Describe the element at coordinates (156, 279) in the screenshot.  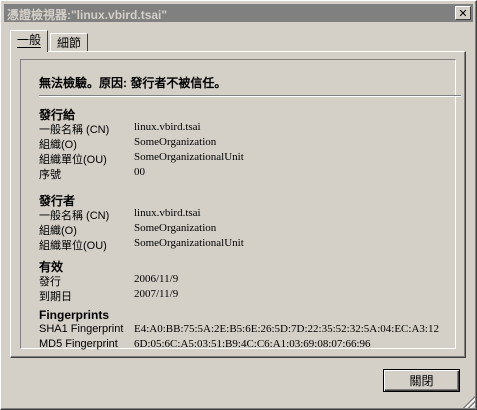
I see `issued-on-value: 2006/11/9` at that location.